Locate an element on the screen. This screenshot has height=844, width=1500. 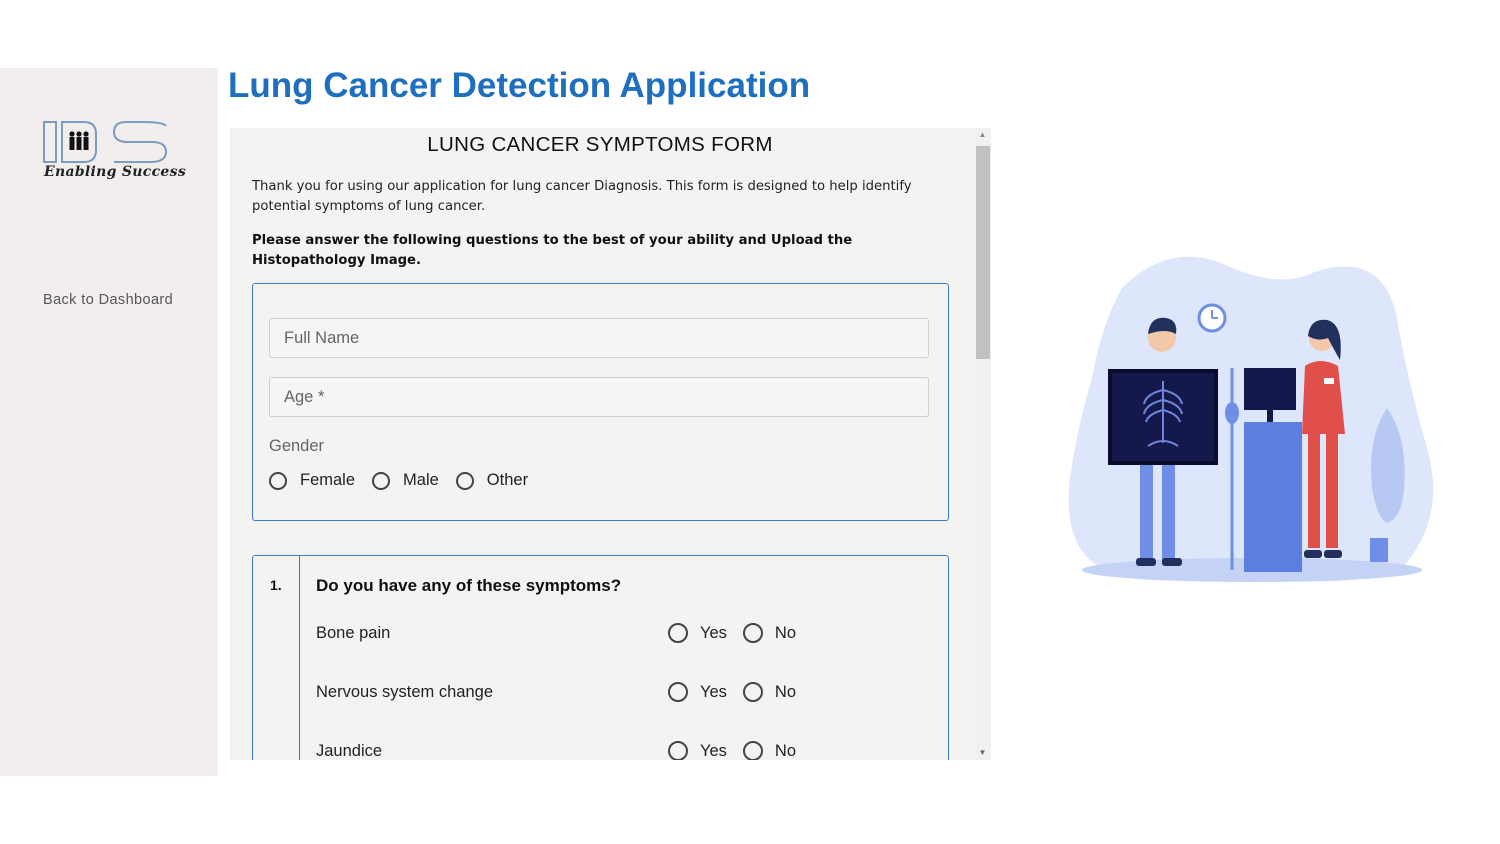
gender-option-label: Female is located at coordinates (328, 480).